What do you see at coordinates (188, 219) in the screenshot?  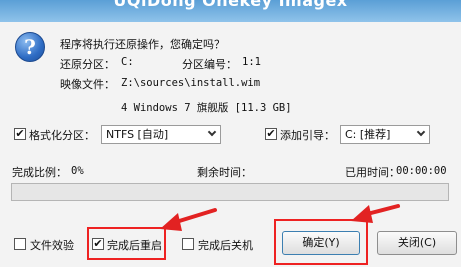 I see `arrow-to-restart-icon` at bounding box center [188, 219].